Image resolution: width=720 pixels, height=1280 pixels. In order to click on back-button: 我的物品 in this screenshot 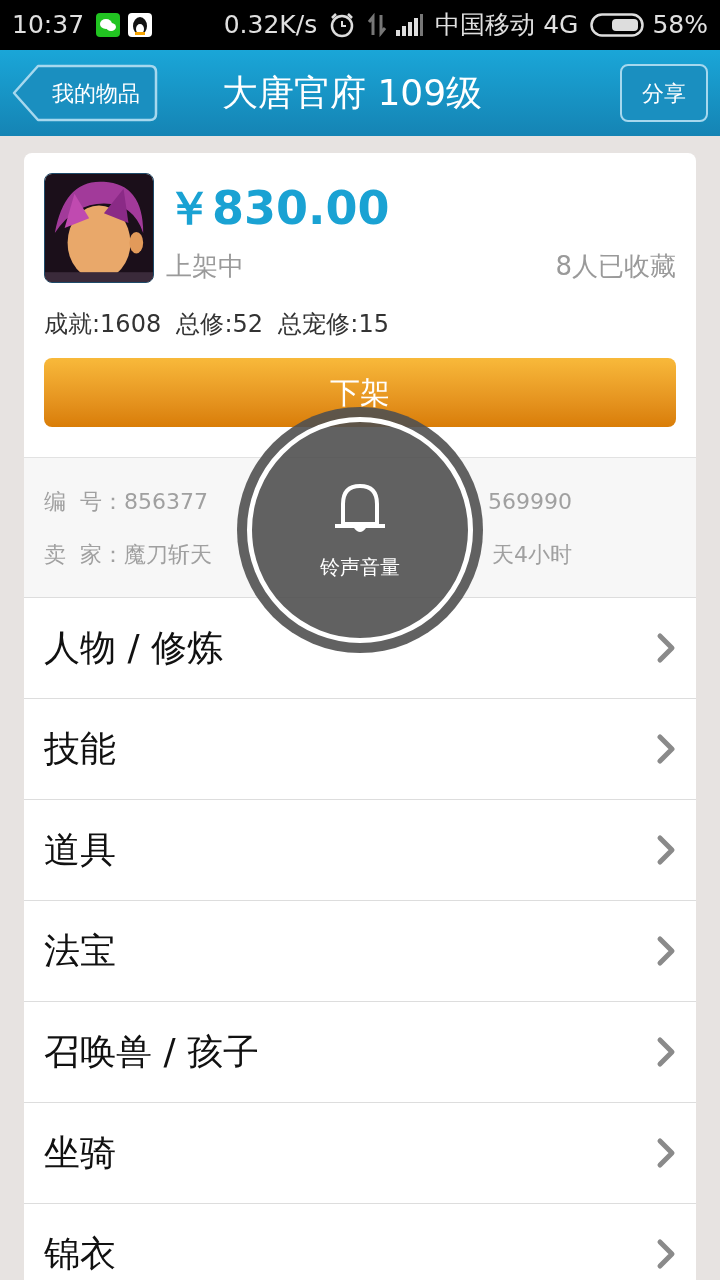, I will do `click(85, 93)`.